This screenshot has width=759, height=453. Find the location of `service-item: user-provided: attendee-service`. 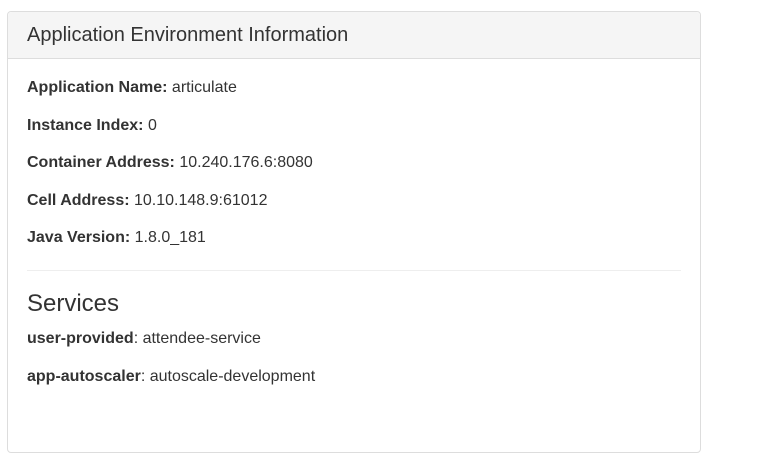

service-item: user-provided: attendee-service is located at coordinates (144, 338).